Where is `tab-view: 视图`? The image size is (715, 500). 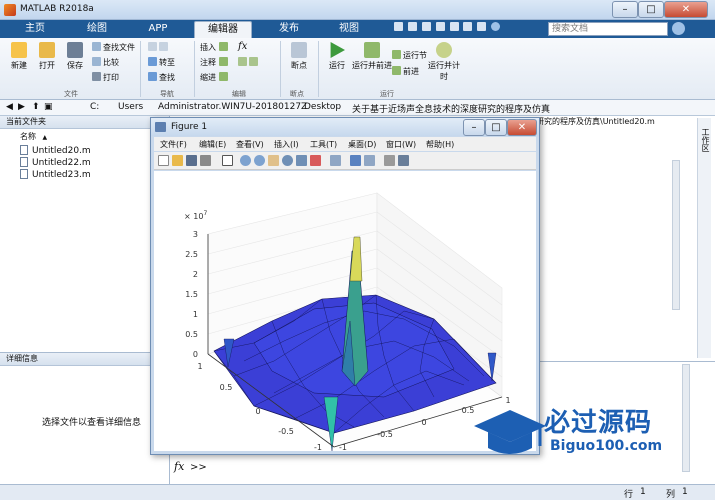
tab-view: 视图 is located at coordinates (349, 29).